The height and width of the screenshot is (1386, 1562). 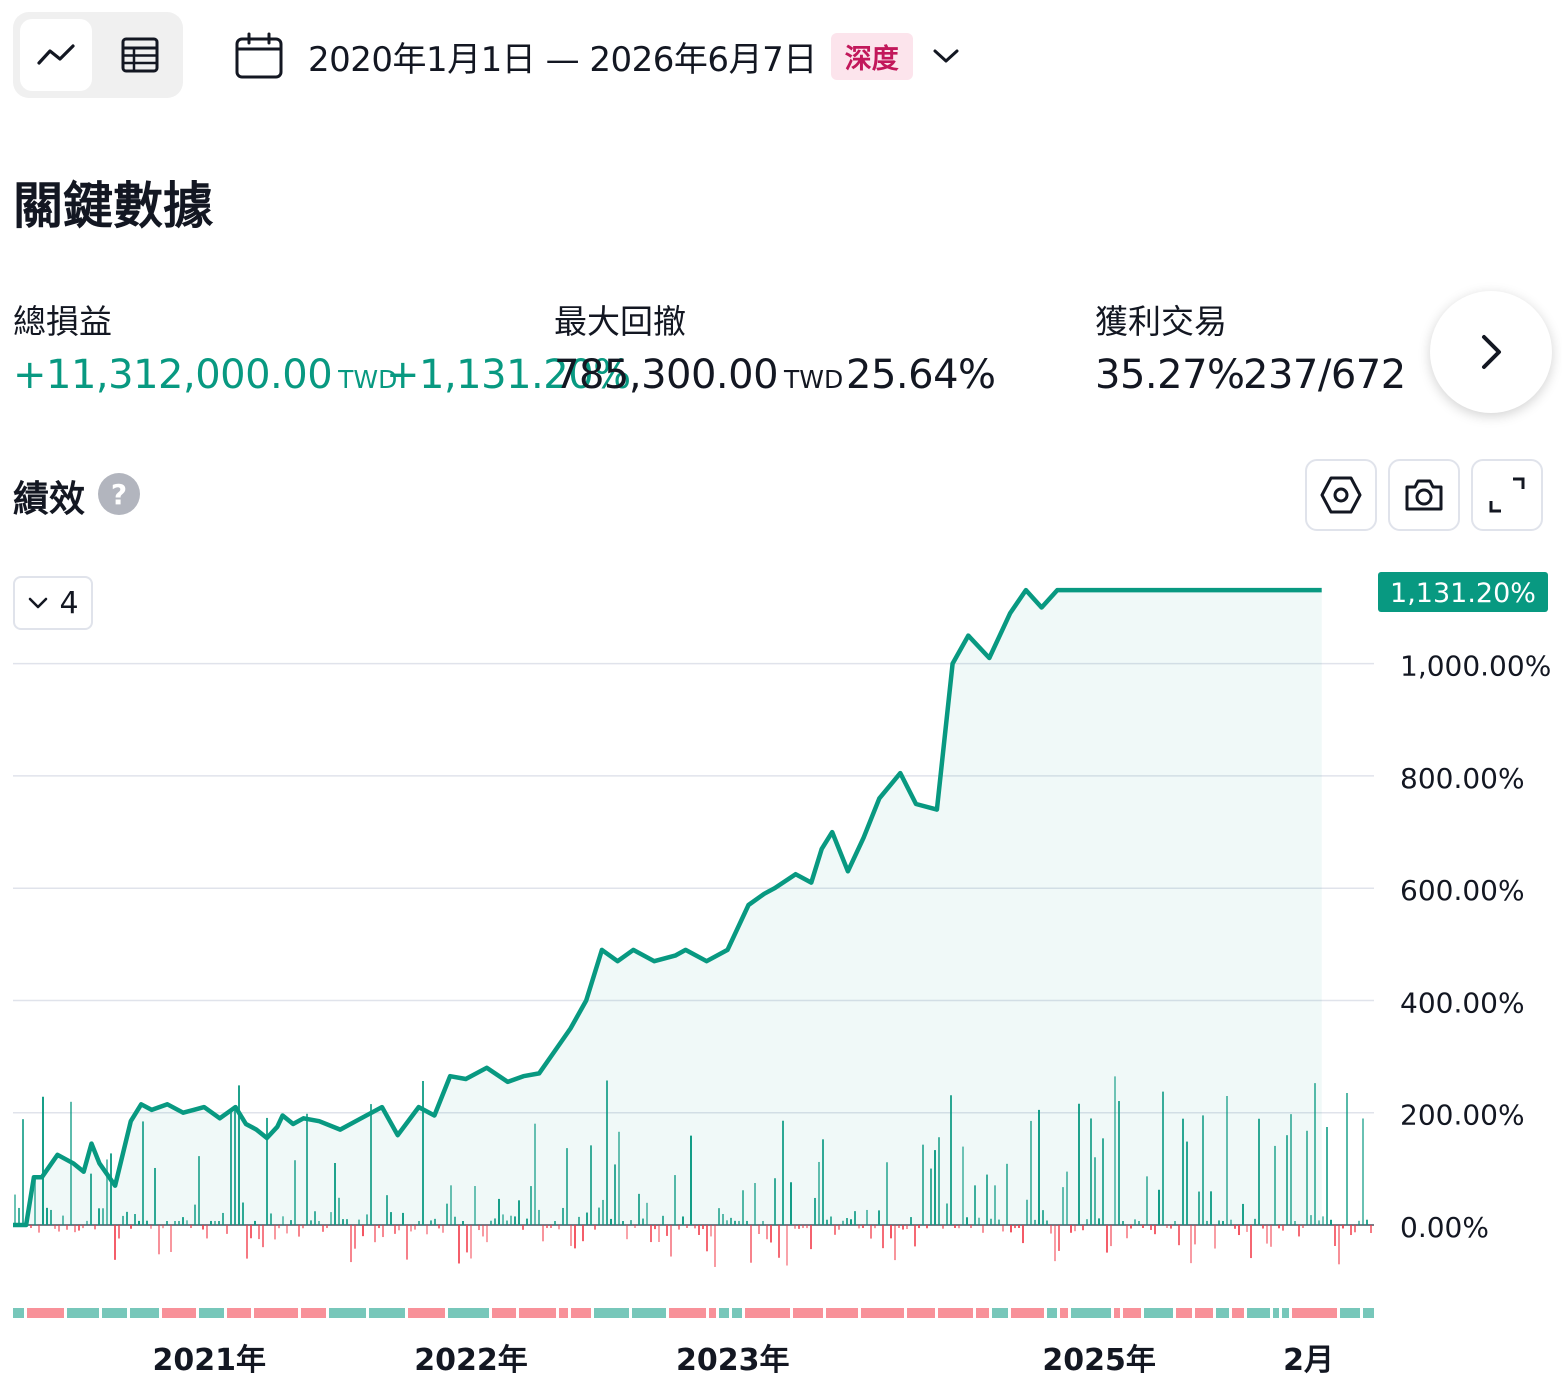 What do you see at coordinates (53, 603) in the screenshot?
I see `series-toggle-button: 4` at bounding box center [53, 603].